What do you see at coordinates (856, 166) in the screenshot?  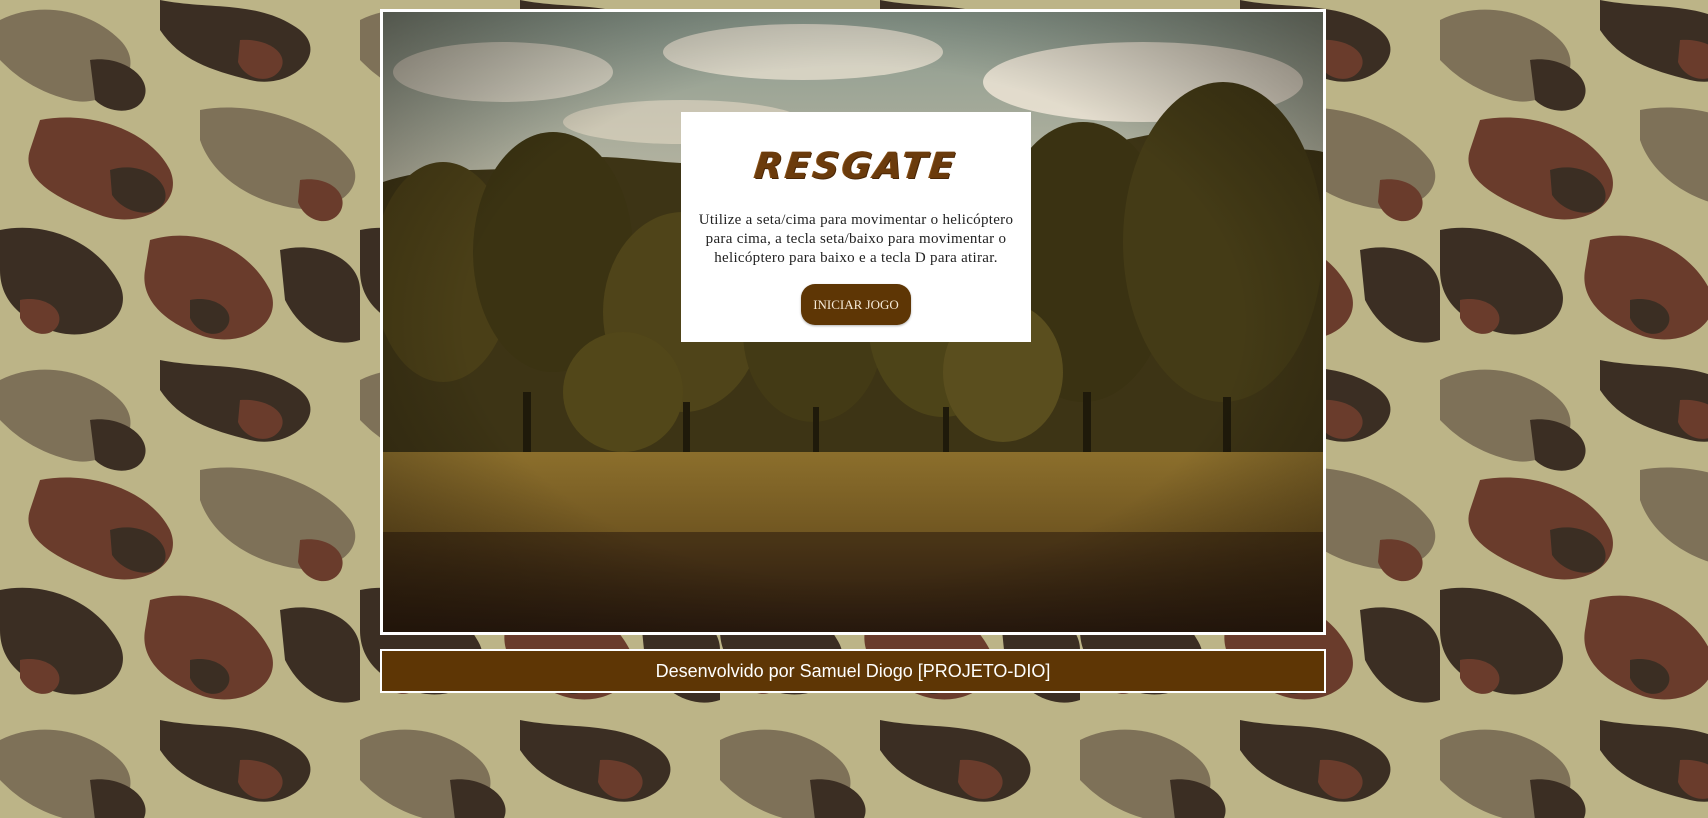 I see `game-title: RESGATE` at bounding box center [856, 166].